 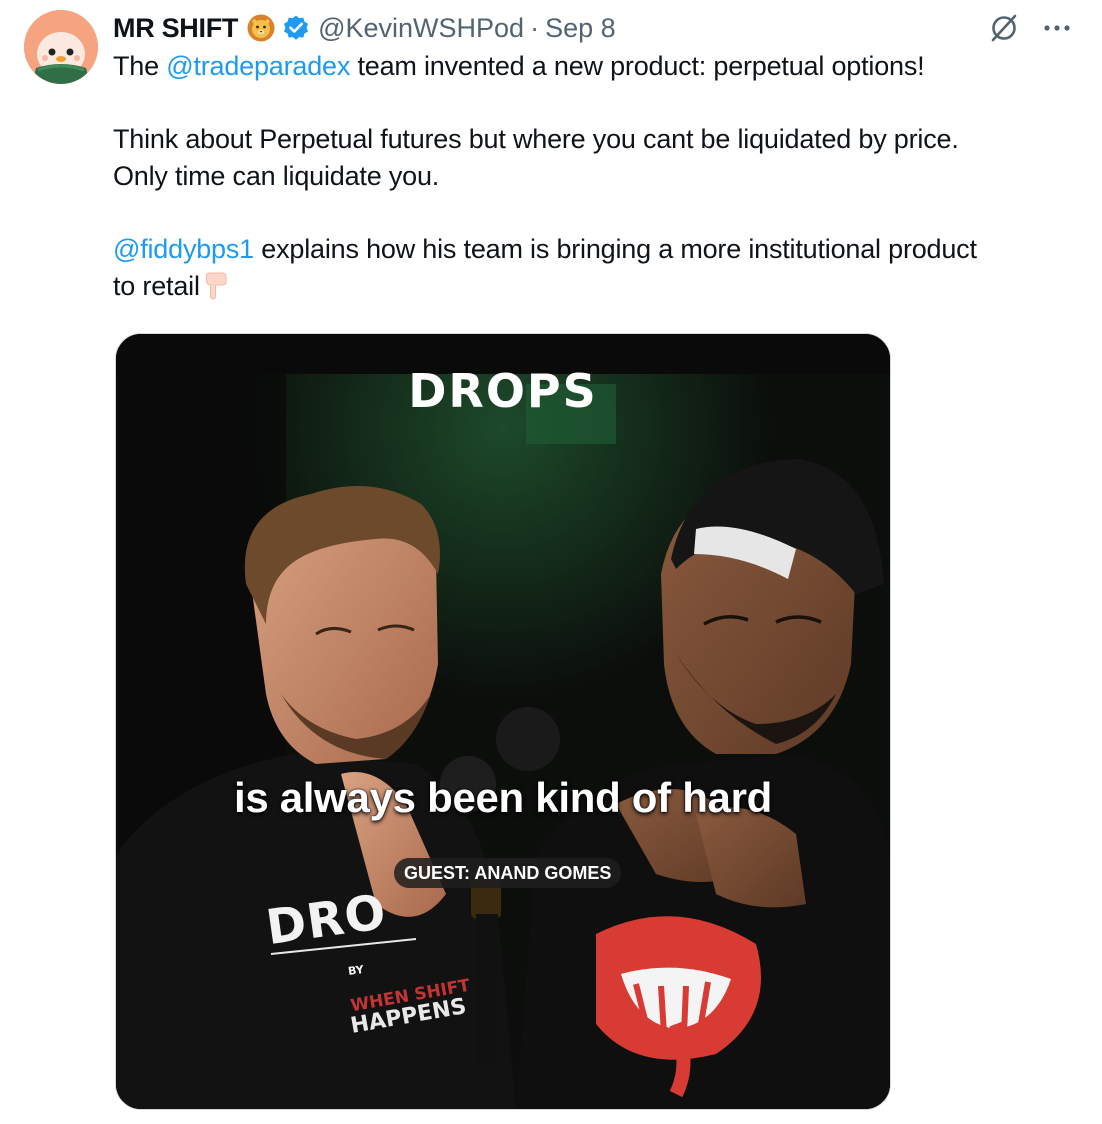 What do you see at coordinates (1004, 28) in the screenshot?
I see `grok-icon` at bounding box center [1004, 28].